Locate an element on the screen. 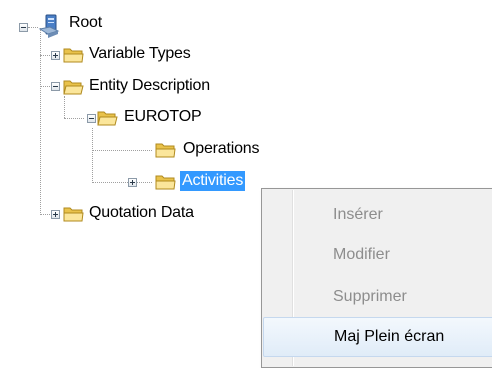 This screenshot has width=492, height=368. tree-node-variable-types: Variable Types is located at coordinates (140, 54).